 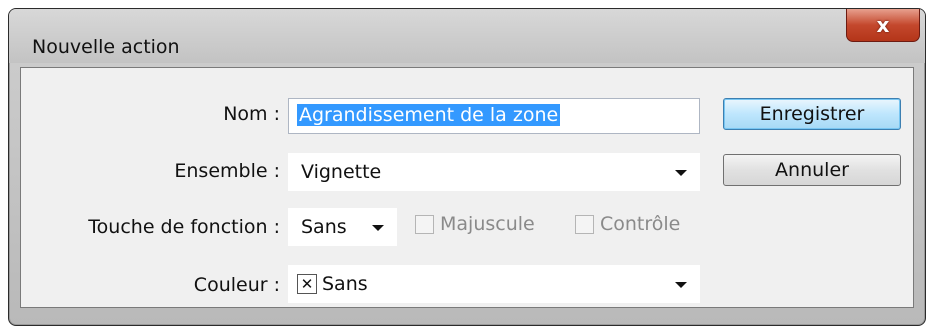 I want to click on ensemble-select-value: Vignette, so click(x=341, y=172).